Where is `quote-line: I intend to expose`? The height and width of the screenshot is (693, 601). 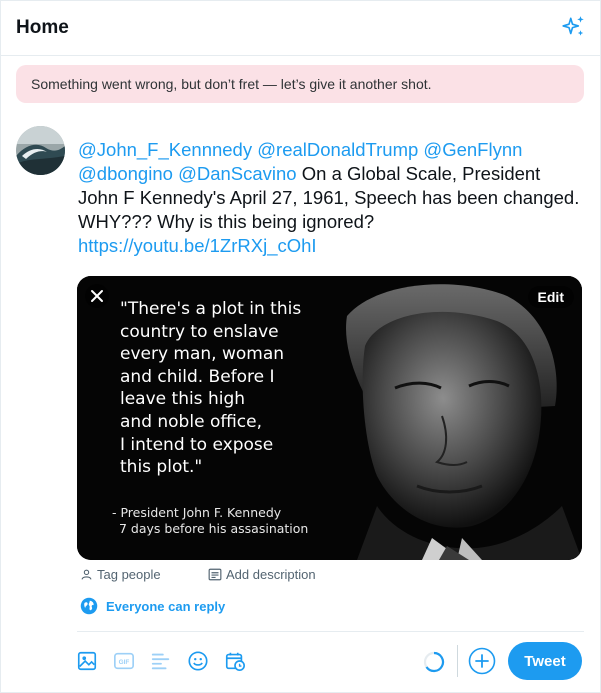 quote-line: I intend to expose is located at coordinates (197, 444).